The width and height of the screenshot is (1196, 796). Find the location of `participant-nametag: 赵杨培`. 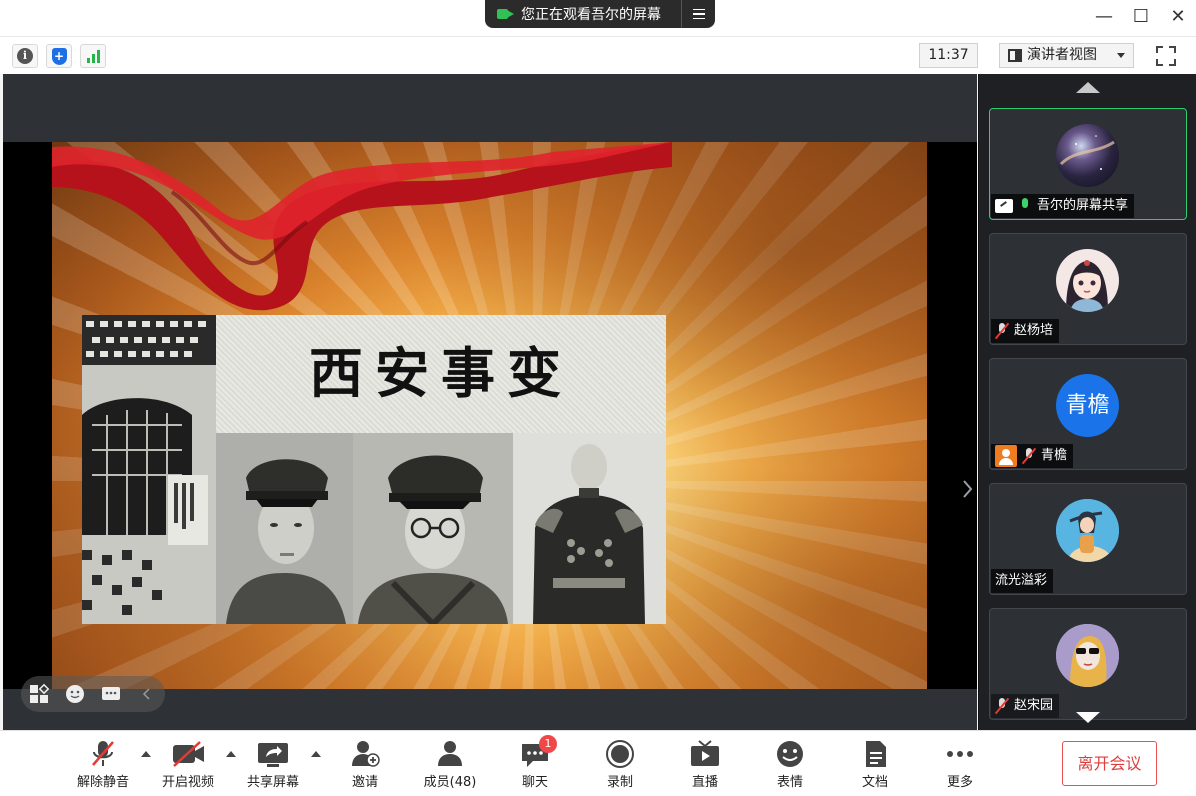

participant-nametag: 赵杨培 is located at coordinates (1025, 331).